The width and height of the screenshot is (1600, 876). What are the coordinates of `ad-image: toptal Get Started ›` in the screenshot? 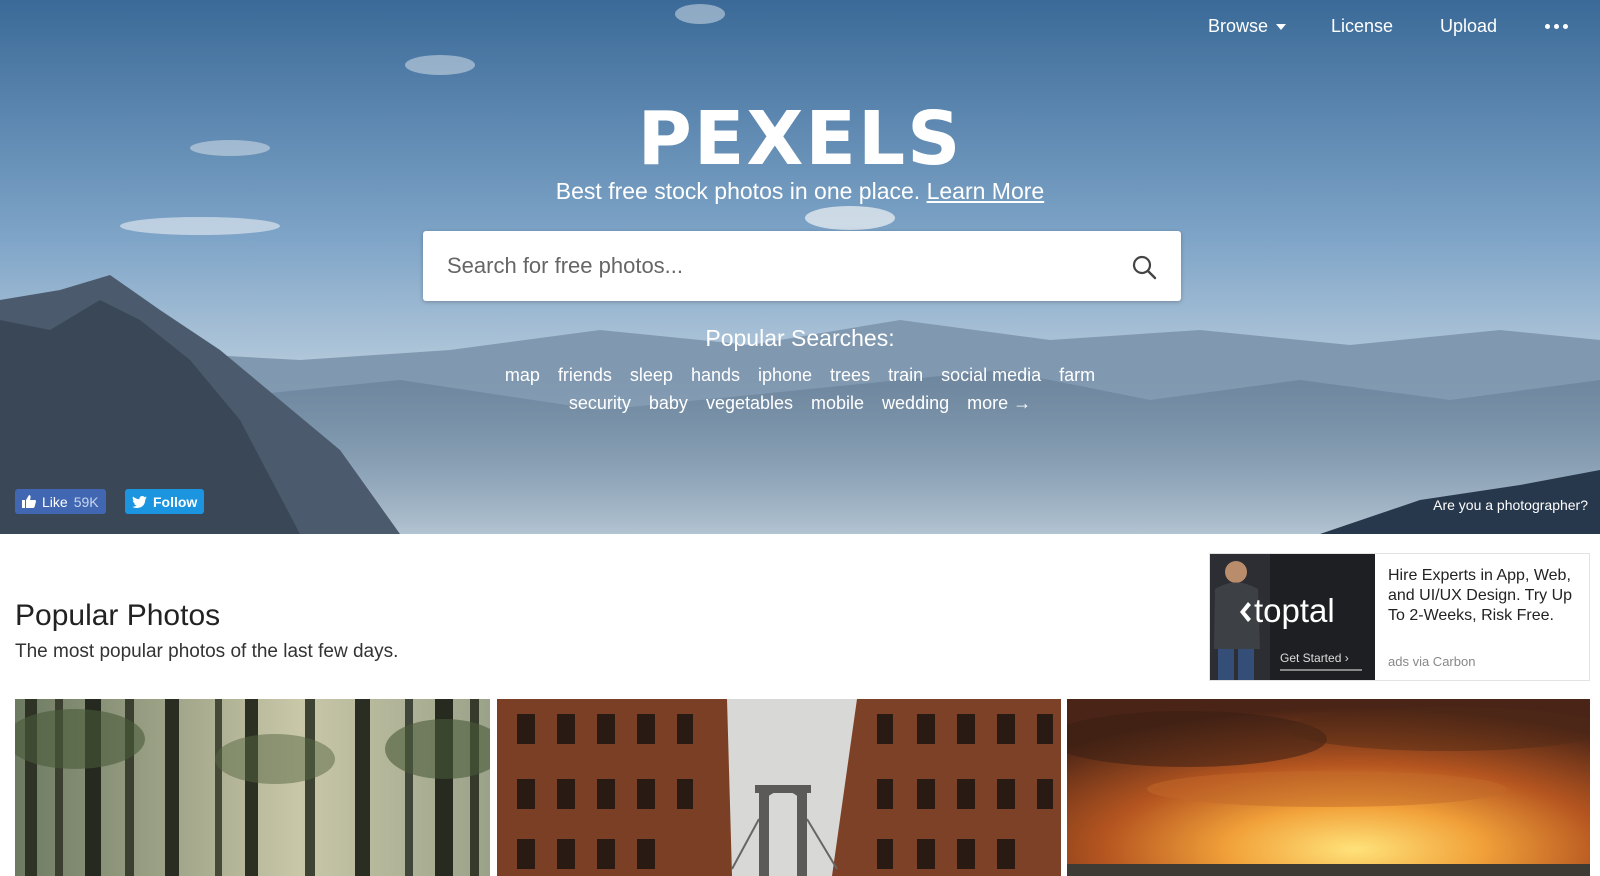 It's located at (1292, 617).